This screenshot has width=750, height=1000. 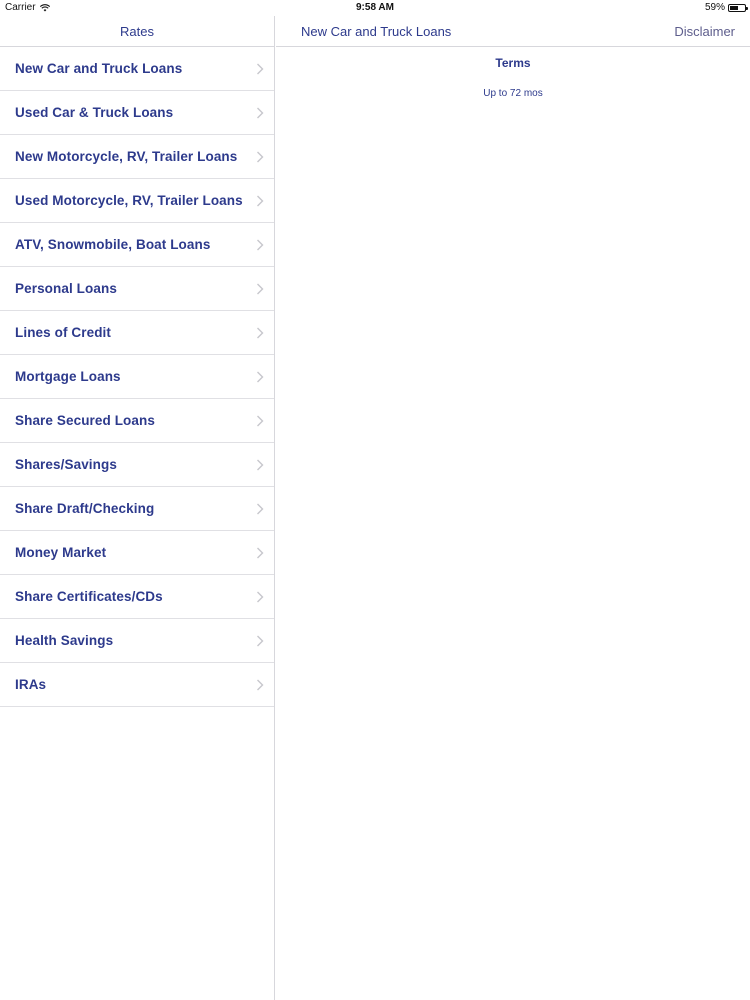 I want to click on master-nav-bar: Rates, so click(x=137, y=31).